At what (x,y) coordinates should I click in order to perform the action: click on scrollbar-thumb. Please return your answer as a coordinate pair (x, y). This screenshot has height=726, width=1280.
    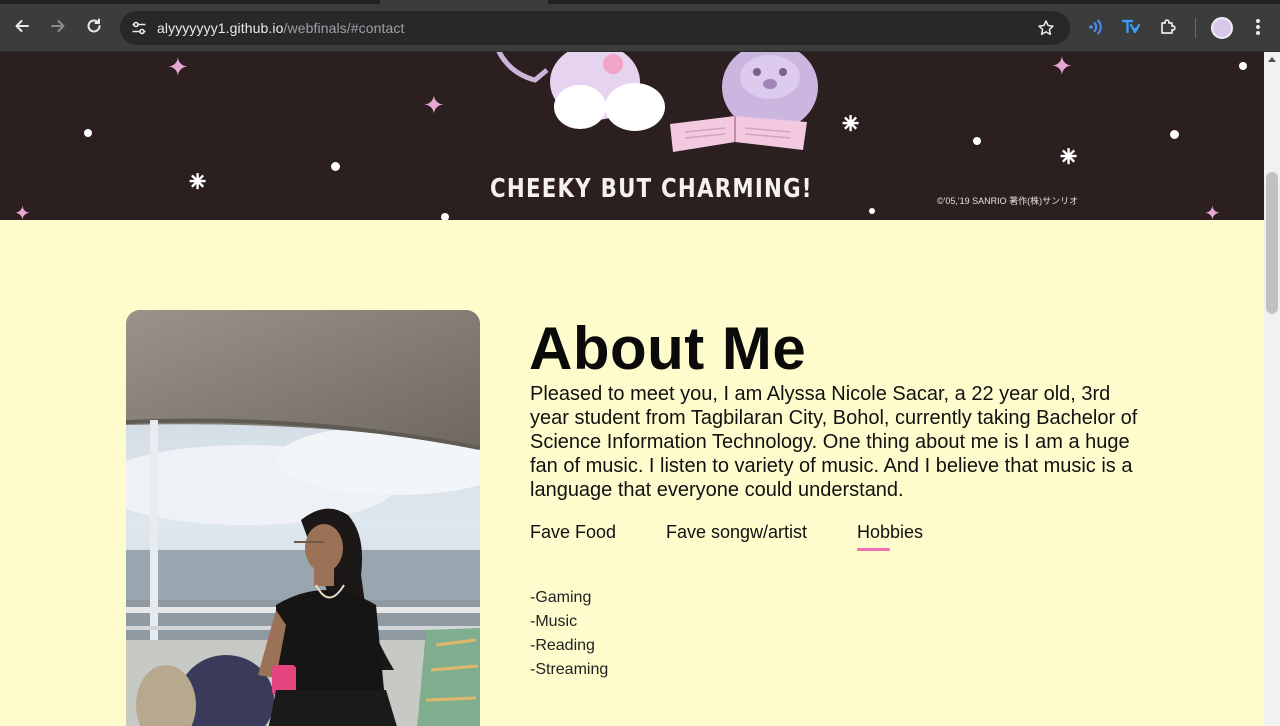
    Looking at the image, I should click on (1272, 243).